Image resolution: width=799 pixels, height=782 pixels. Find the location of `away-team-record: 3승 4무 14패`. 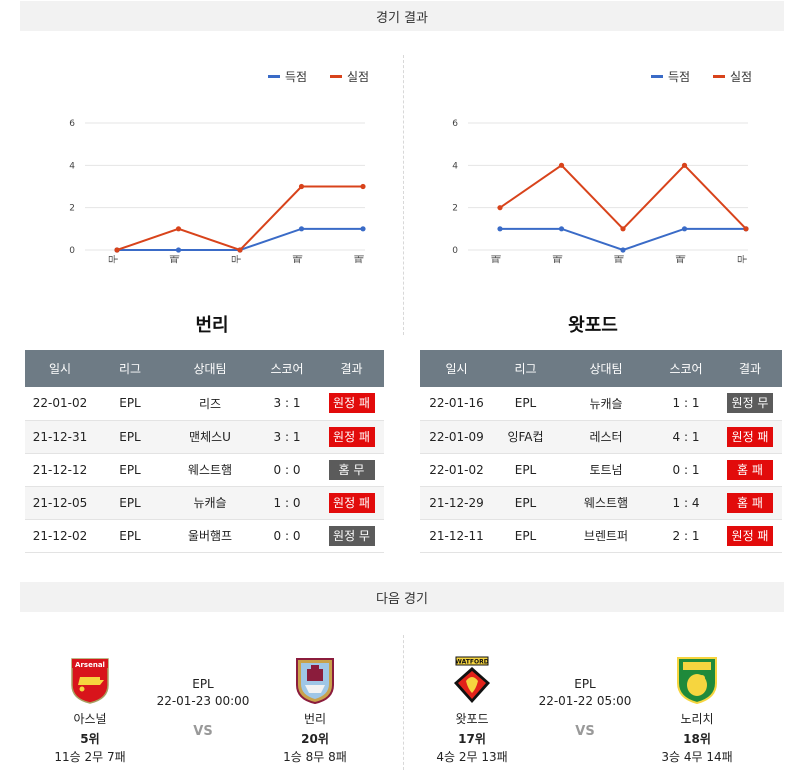

away-team-record: 3승 4무 14패 is located at coordinates (697, 757).